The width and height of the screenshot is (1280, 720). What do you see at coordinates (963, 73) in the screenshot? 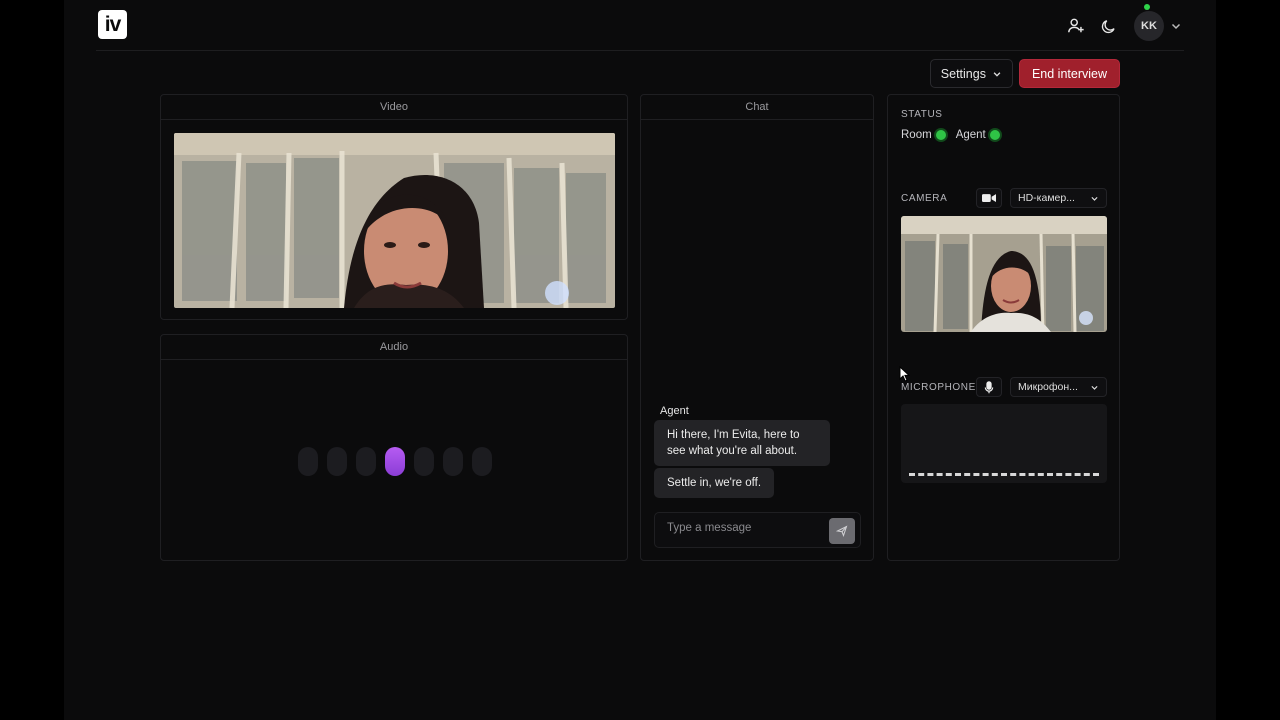
I see `settings-button-label: Settings` at bounding box center [963, 73].